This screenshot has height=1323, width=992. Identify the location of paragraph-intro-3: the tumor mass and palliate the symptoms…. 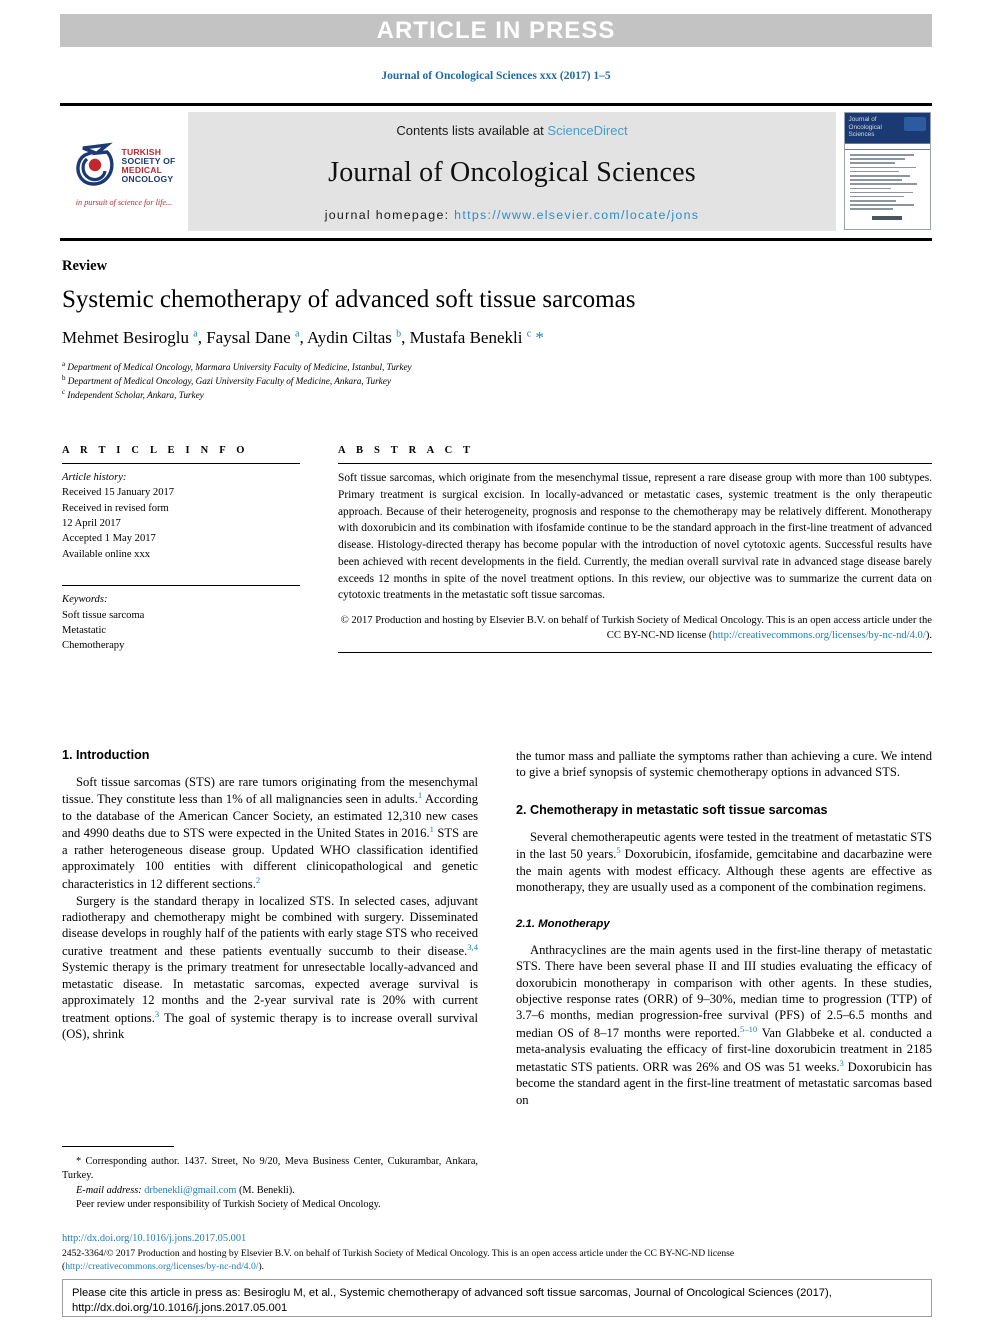
(724, 764).